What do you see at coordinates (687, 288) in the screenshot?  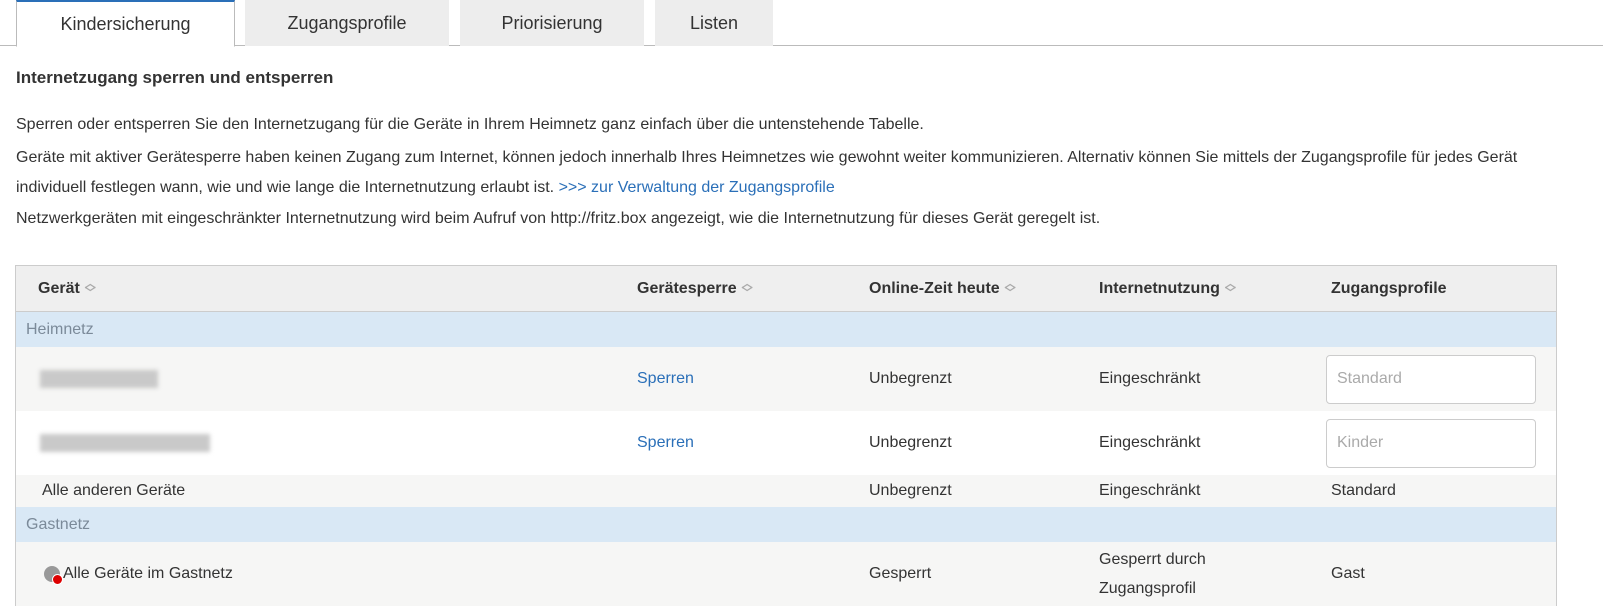 I see `header-label: Gerätesperre` at bounding box center [687, 288].